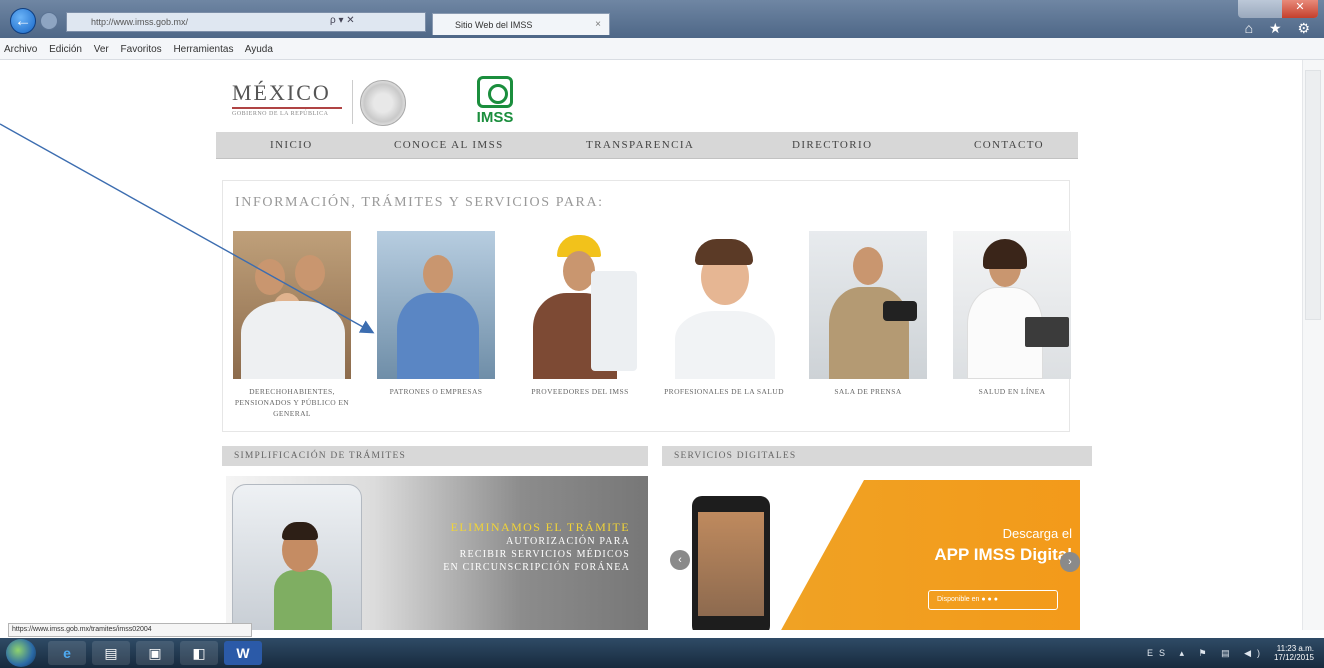 Image resolution: width=1324 pixels, height=668 pixels. I want to click on back-button: ←, so click(23, 21).